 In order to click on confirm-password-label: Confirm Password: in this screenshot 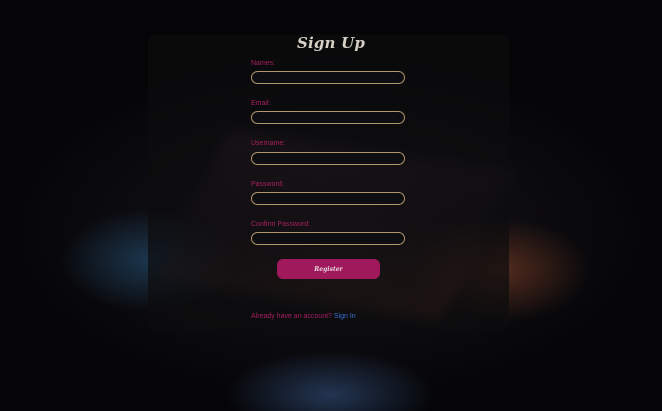, I will do `click(281, 224)`.